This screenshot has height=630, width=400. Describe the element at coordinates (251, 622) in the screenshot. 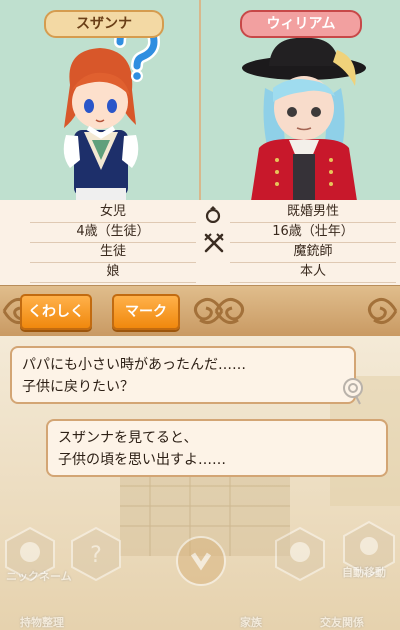

I see `family-label: 家族` at that location.